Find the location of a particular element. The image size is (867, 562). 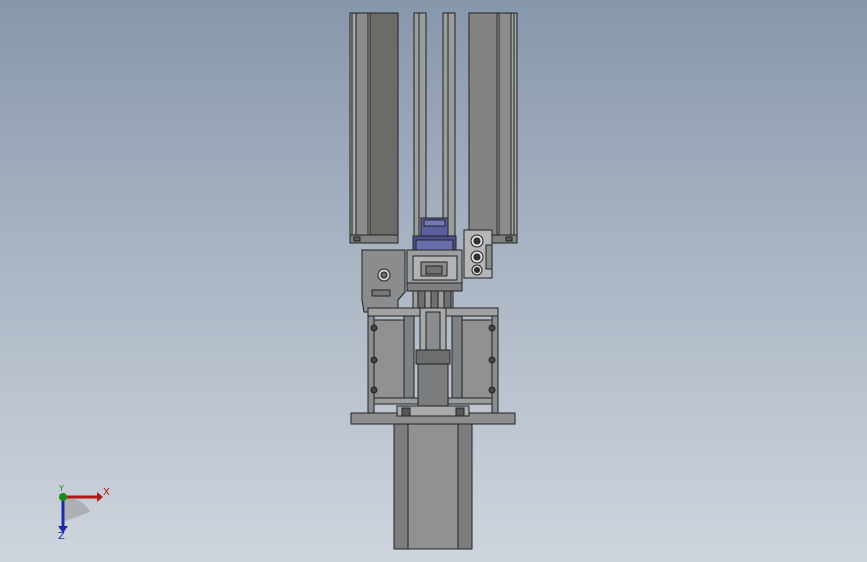

left-guide-column is located at coordinates (374, 128).